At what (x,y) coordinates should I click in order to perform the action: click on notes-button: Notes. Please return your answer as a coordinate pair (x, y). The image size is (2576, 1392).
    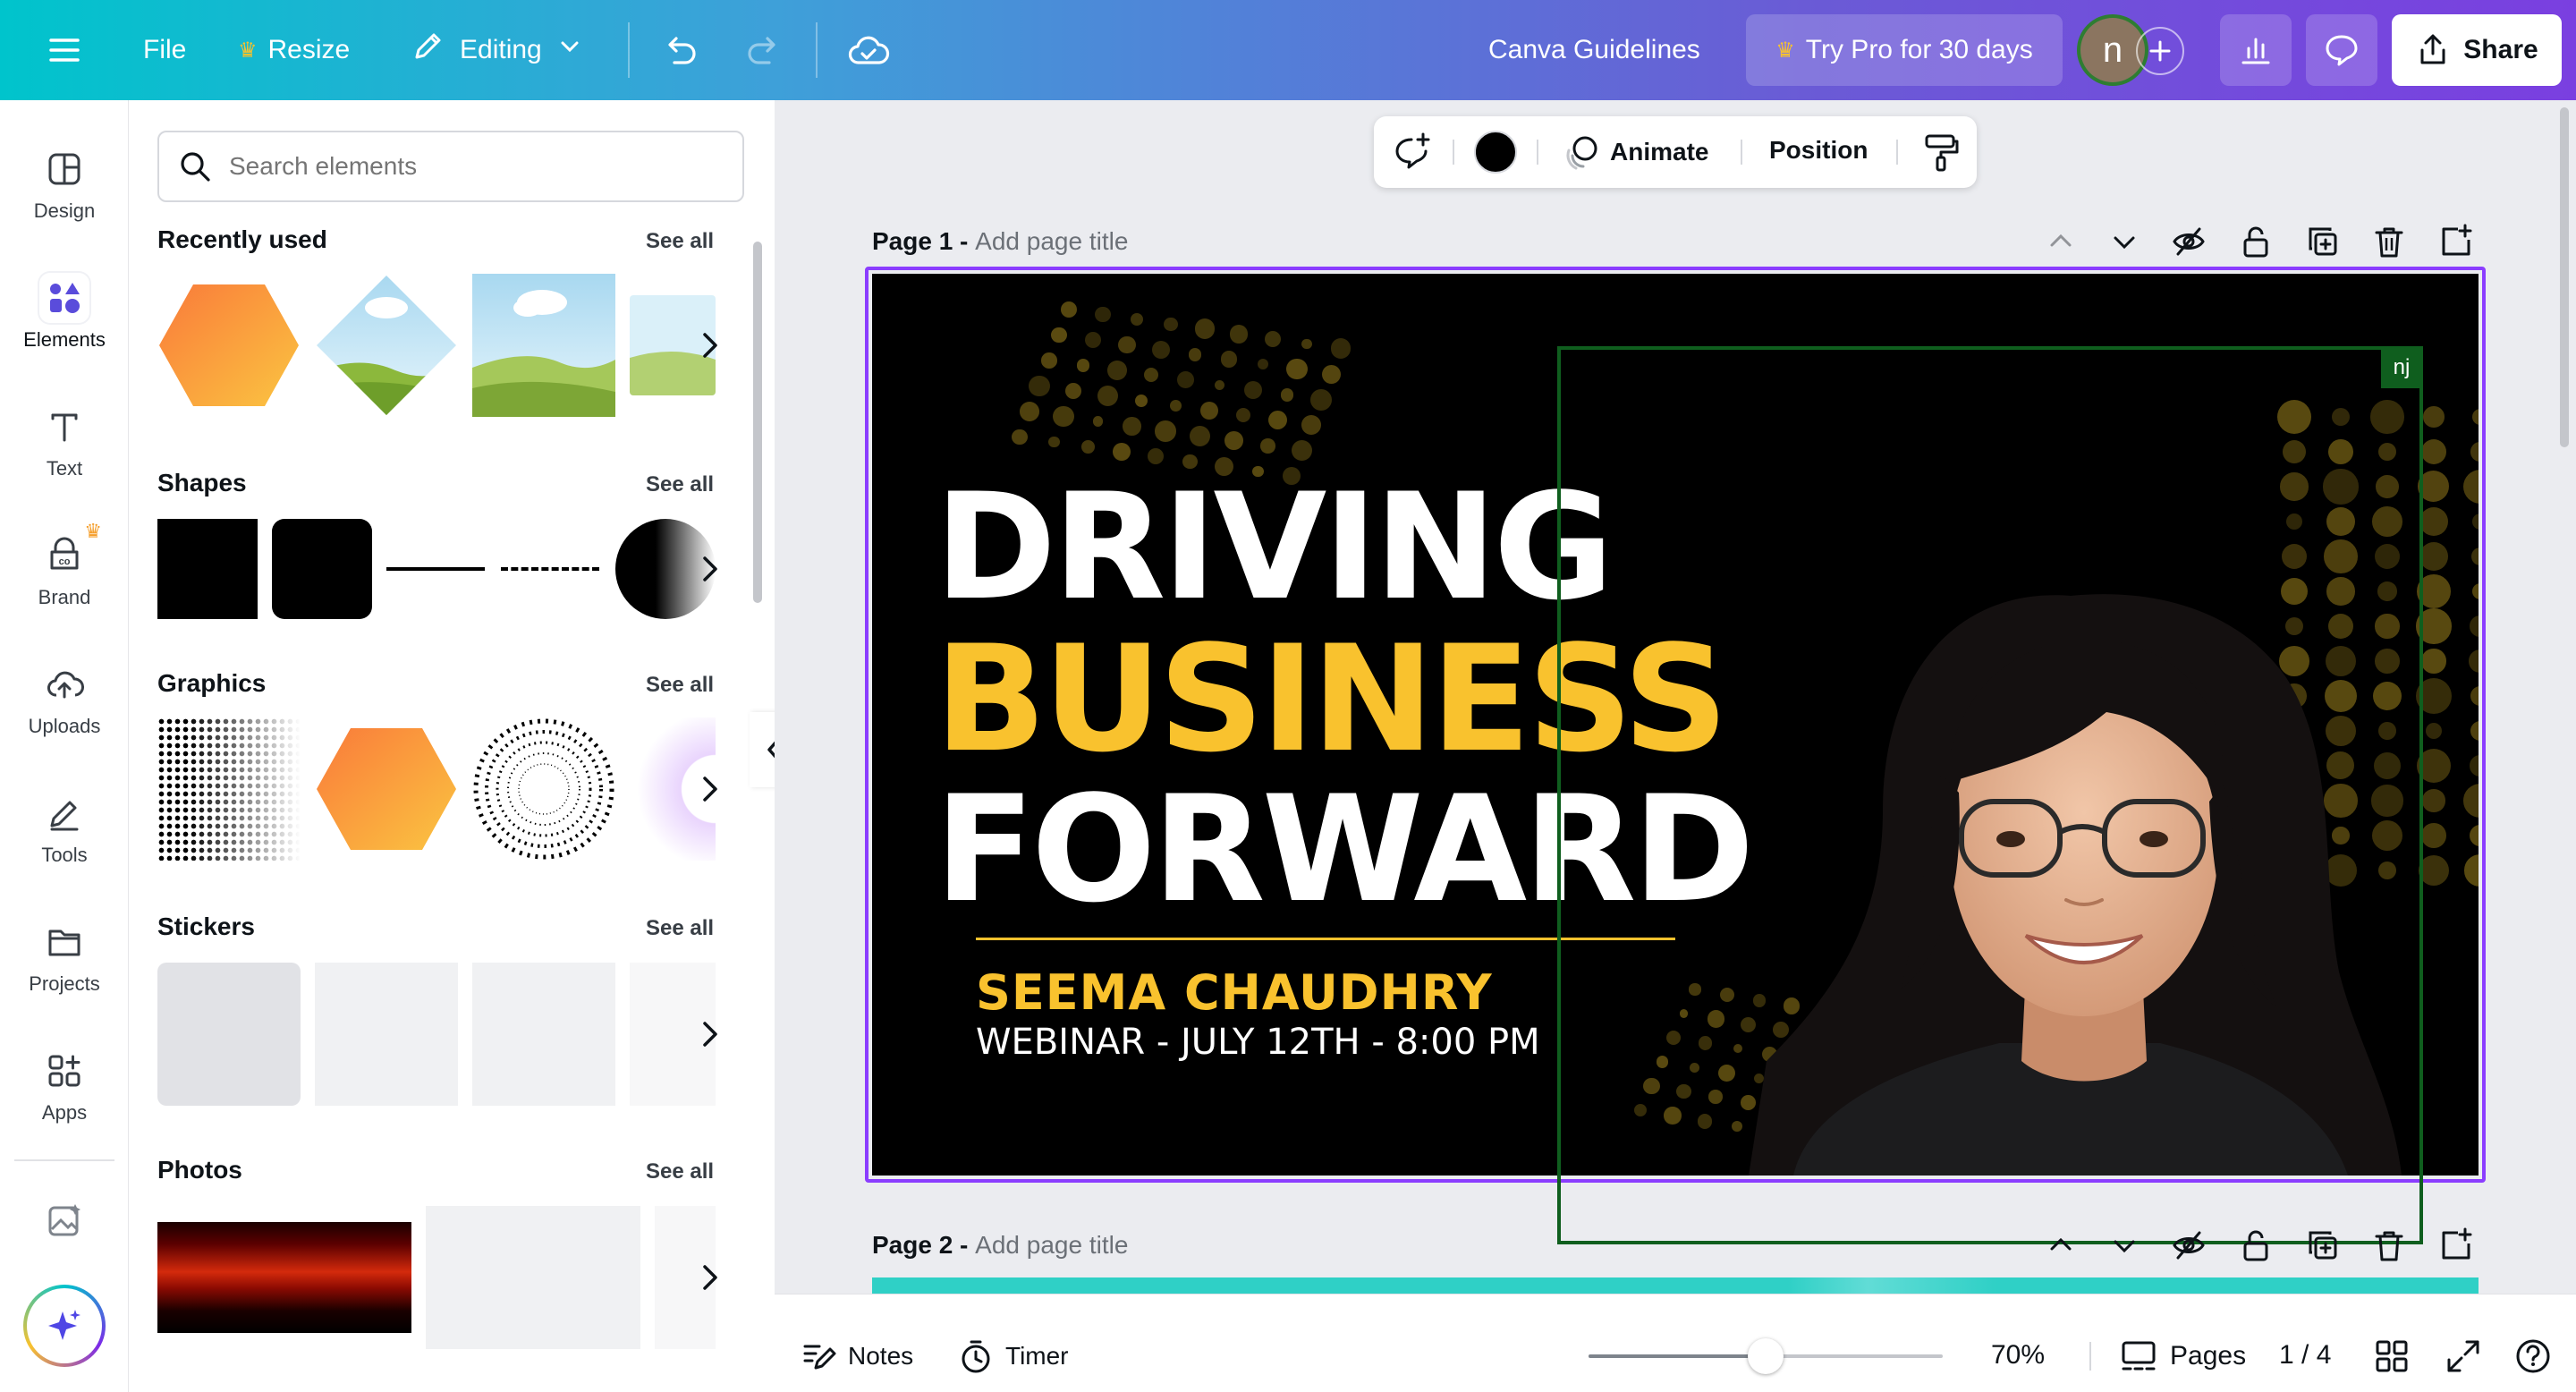
    Looking at the image, I should click on (856, 1356).